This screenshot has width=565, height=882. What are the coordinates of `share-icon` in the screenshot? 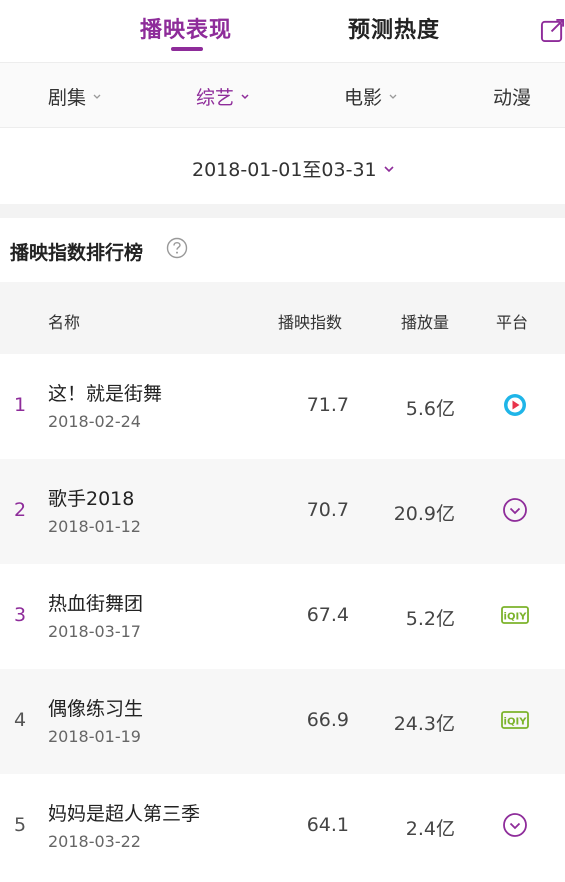 It's located at (552, 30).